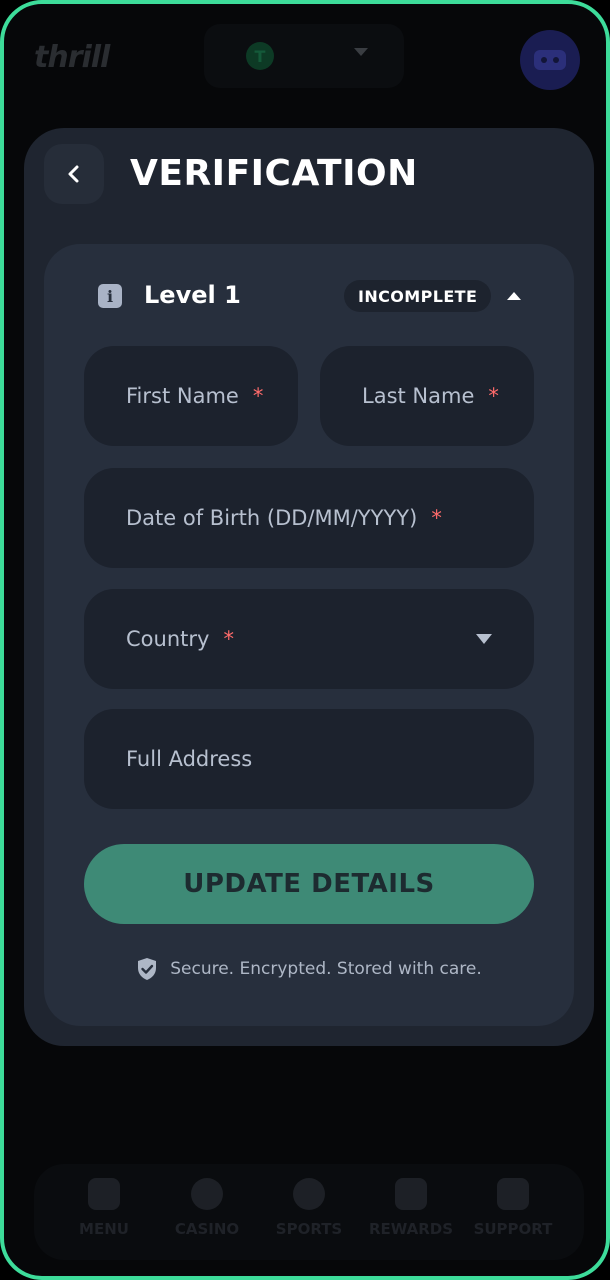 The width and height of the screenshot is (610, 1280). Describe the element at coordinates (207, 1229) in the screenshot. I see `nav-label: CASINO` at that location.